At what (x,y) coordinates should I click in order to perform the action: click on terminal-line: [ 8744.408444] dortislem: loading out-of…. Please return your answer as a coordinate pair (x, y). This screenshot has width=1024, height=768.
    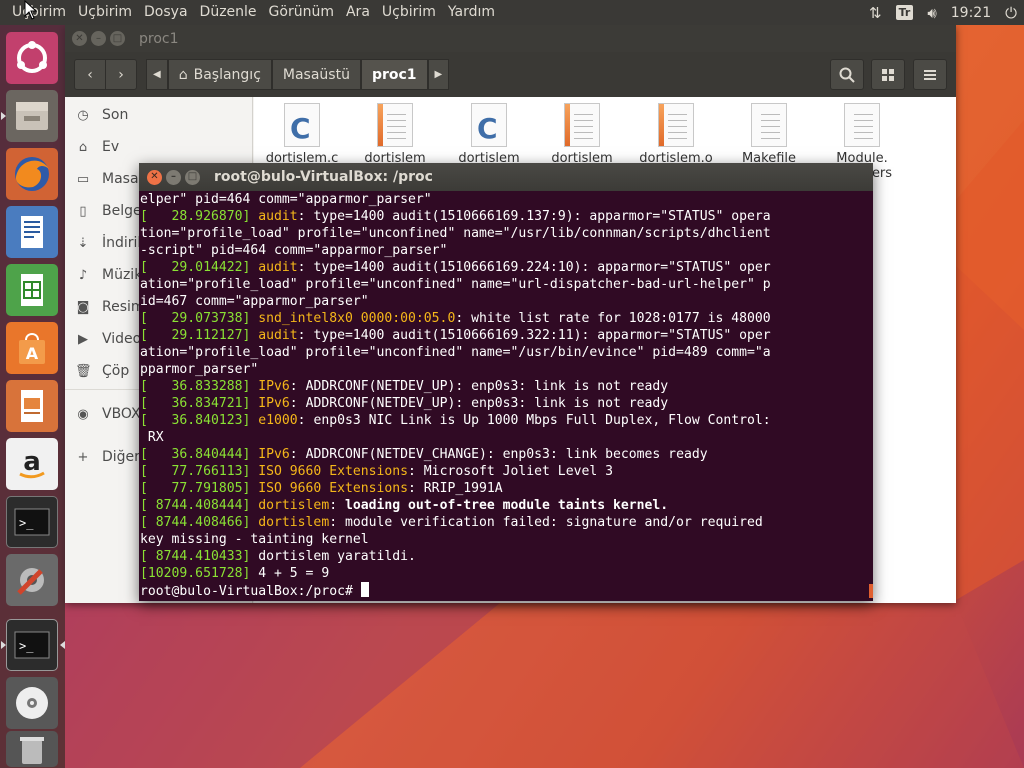
    Looking at the image, I should click on (506, 505).